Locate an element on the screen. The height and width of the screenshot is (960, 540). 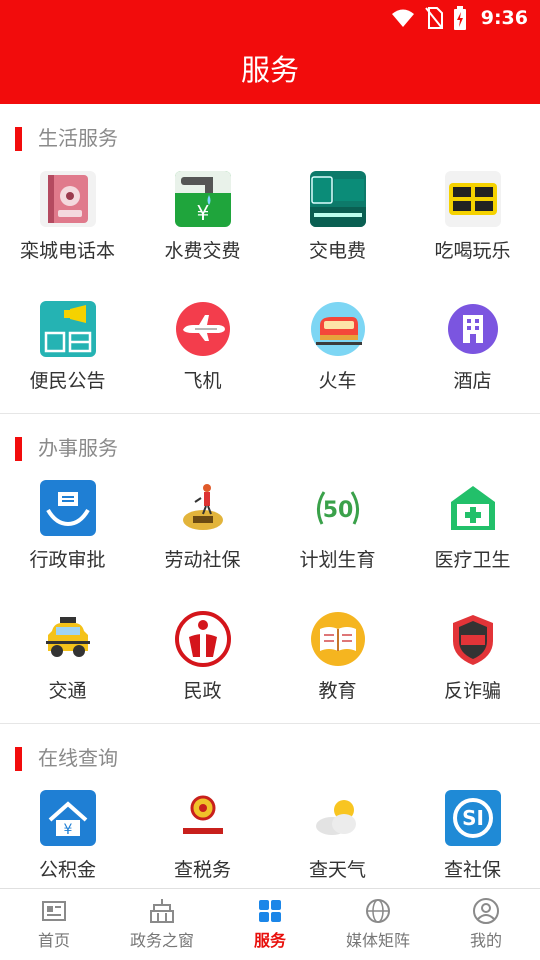
airplane-icon is located at coordinates (203, 329).